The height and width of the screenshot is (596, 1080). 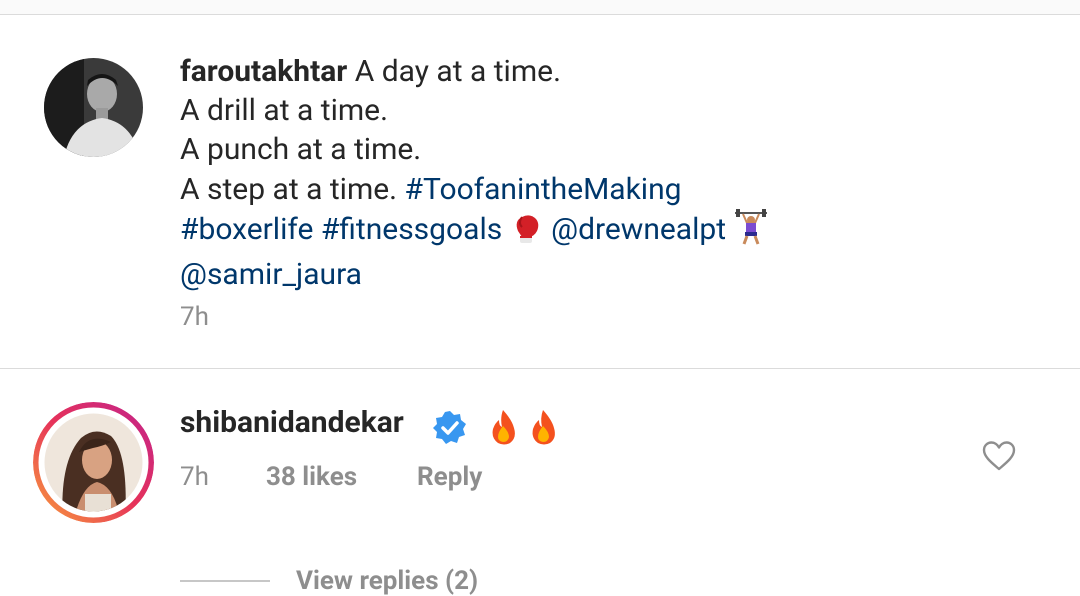 I want to click on hashtag-toofaninthemaking: #ToofanintheMaking, so click(x=543, y=189).